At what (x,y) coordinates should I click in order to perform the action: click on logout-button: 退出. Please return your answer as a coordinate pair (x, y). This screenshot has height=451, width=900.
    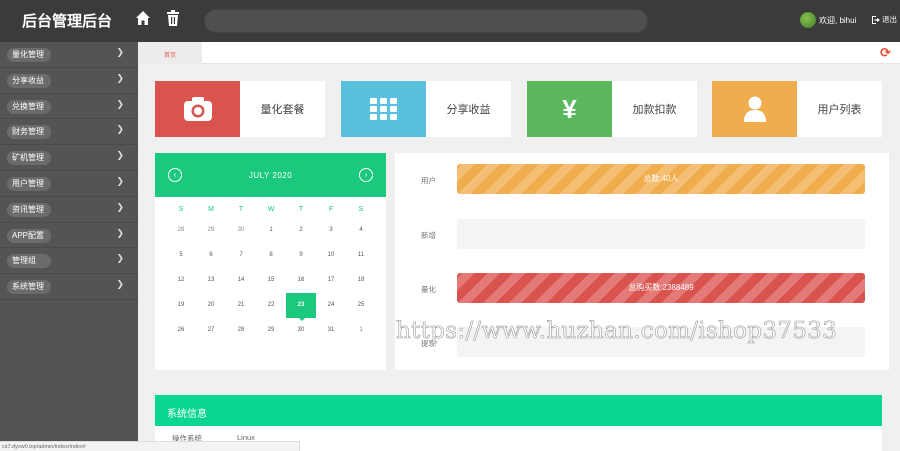
    Looking at the image, I should click on (884, 19).